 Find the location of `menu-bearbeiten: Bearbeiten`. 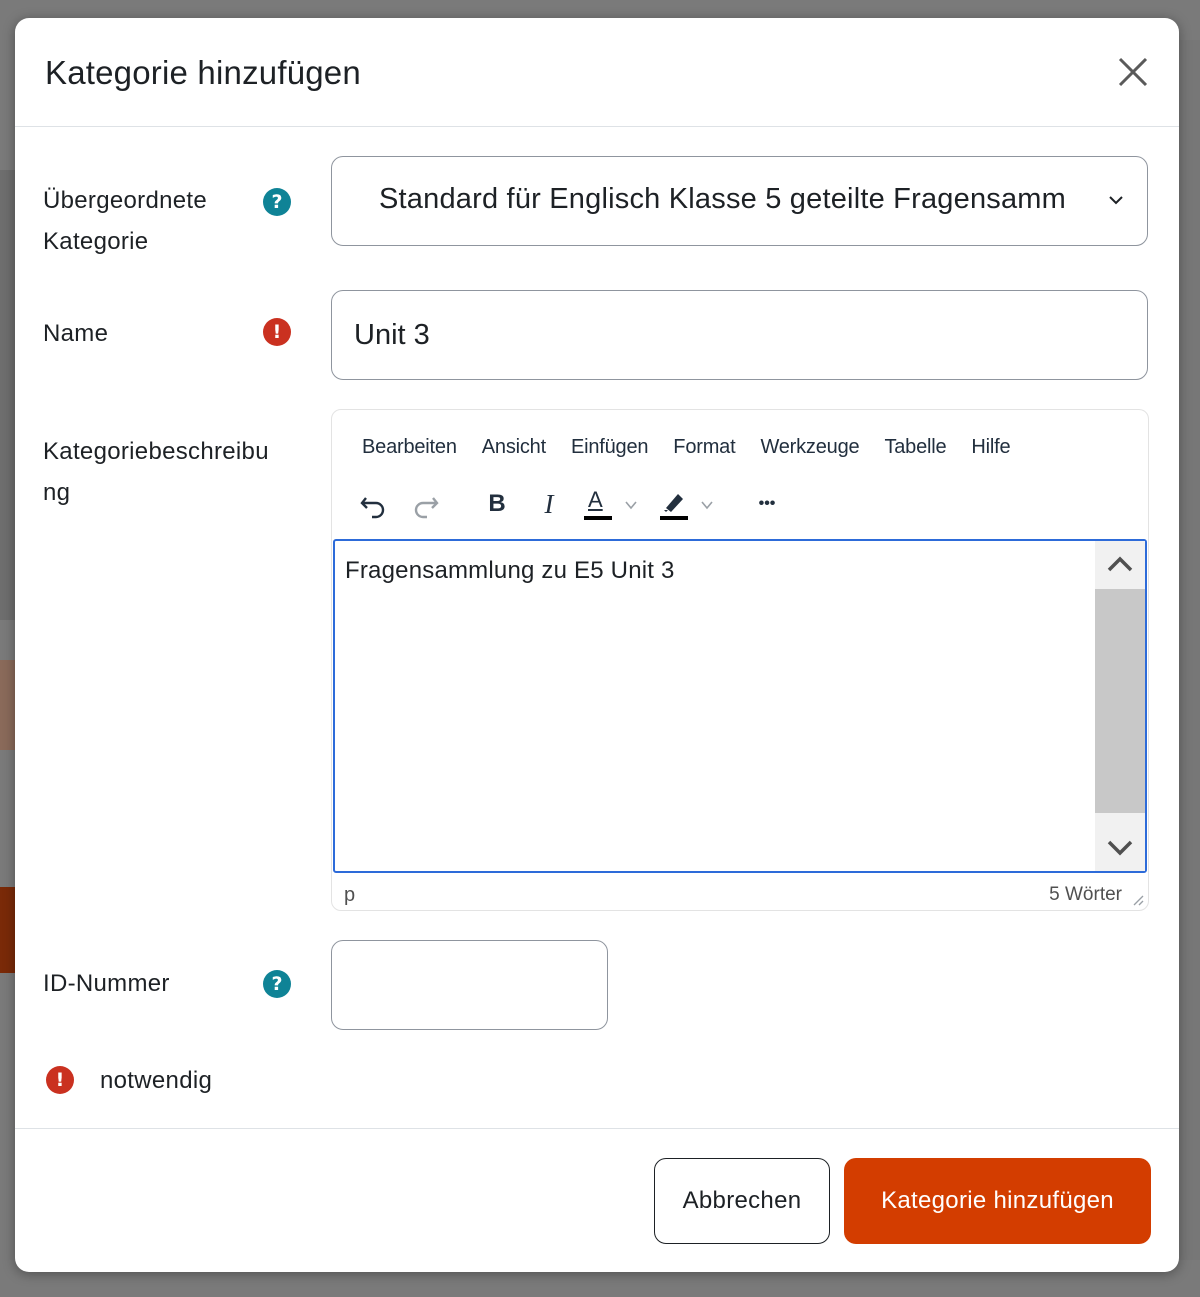

menu-bearbeiten: Bearbeiten is located at coordinates (409, 447).